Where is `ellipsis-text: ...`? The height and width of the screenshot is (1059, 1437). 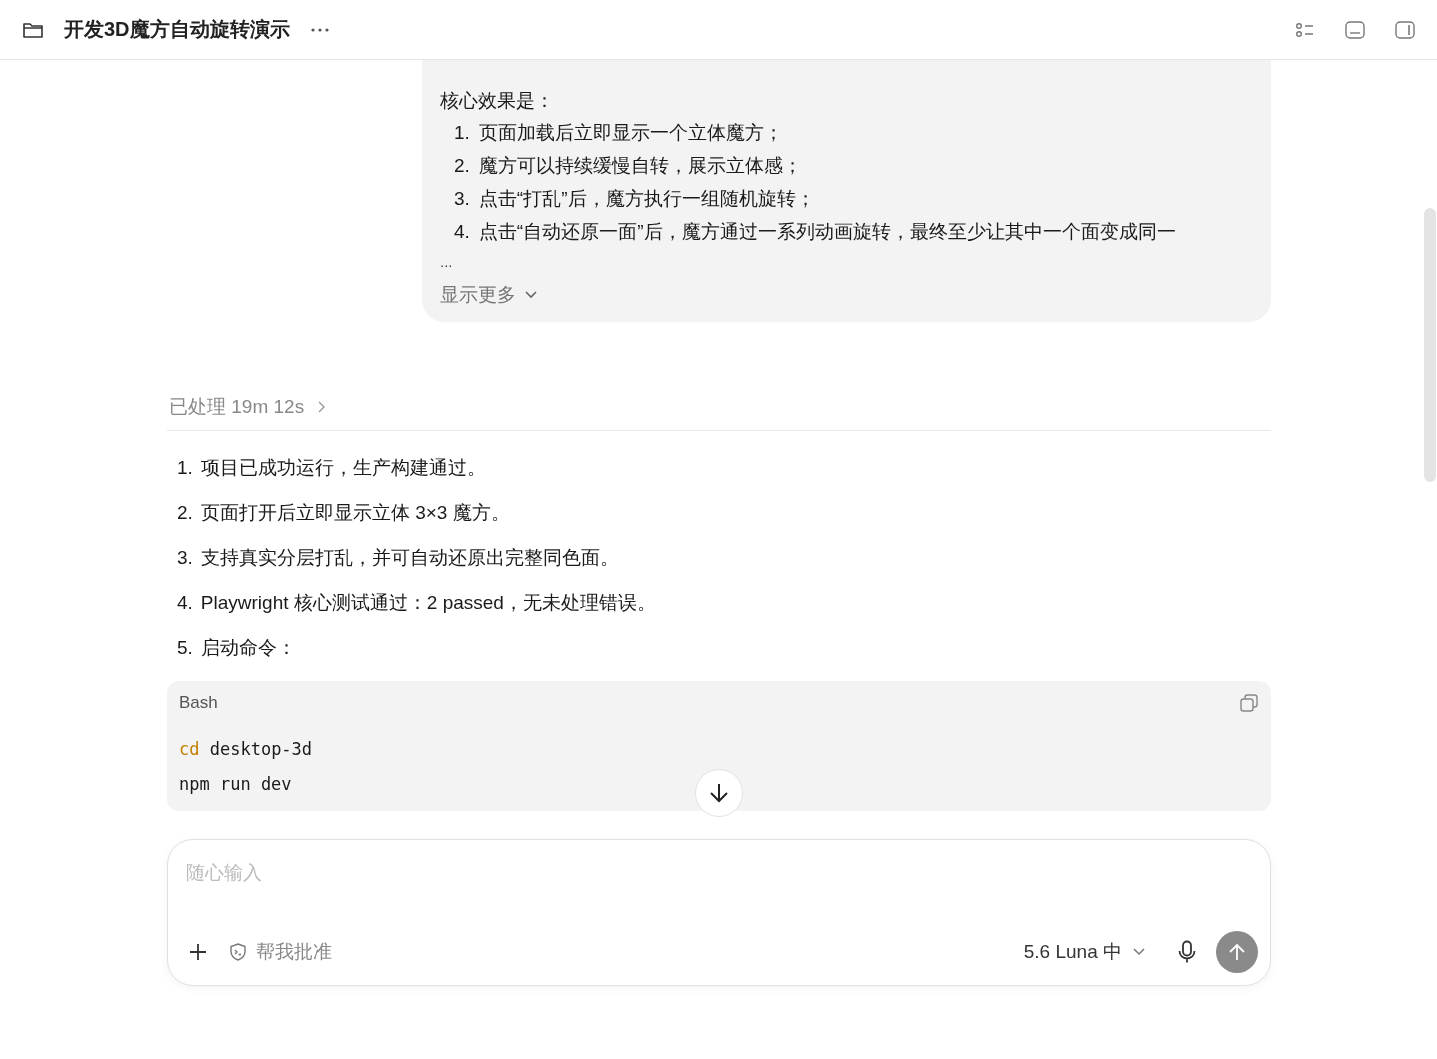 ellipsis-text: ... is located at coordinates (447, 262).